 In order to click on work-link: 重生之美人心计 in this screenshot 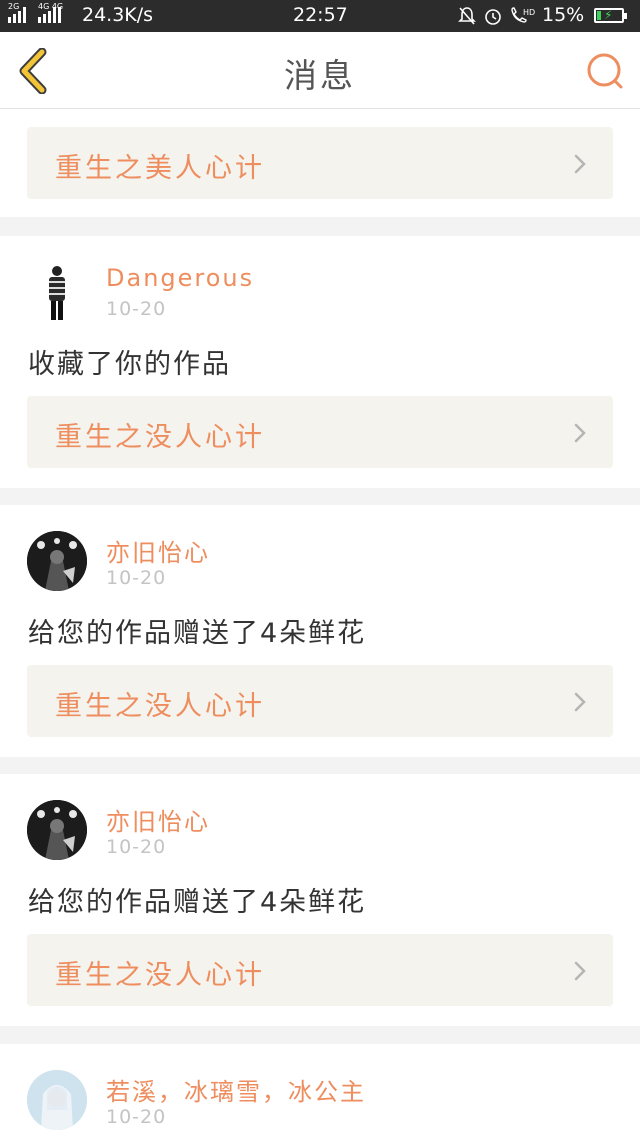, I will do `click(320, 163)`.